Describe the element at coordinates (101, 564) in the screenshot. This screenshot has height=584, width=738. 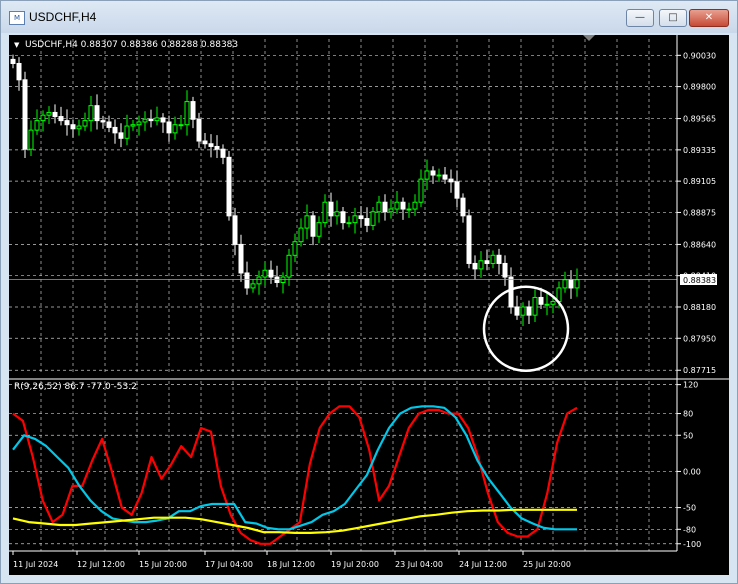
I see `time-tick-label: 12 Jul 12:00` at that location.